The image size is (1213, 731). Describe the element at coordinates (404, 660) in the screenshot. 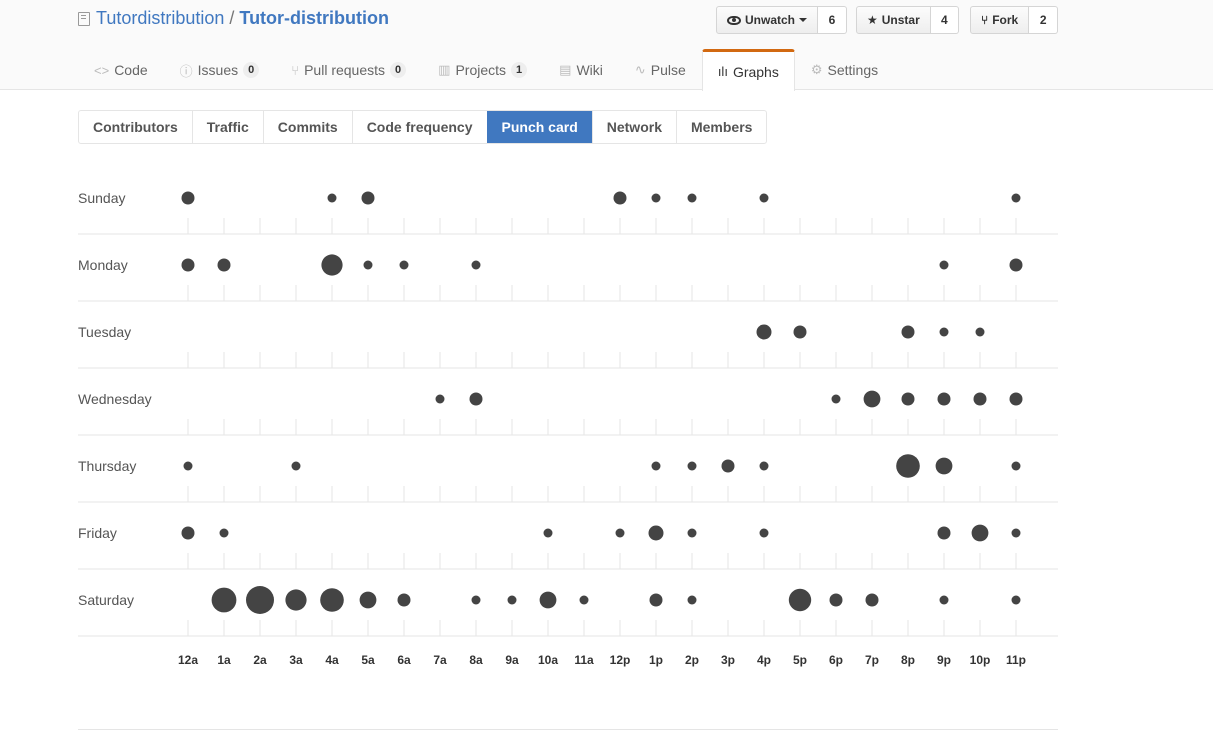

I see `hour-label: 6a` at that location.